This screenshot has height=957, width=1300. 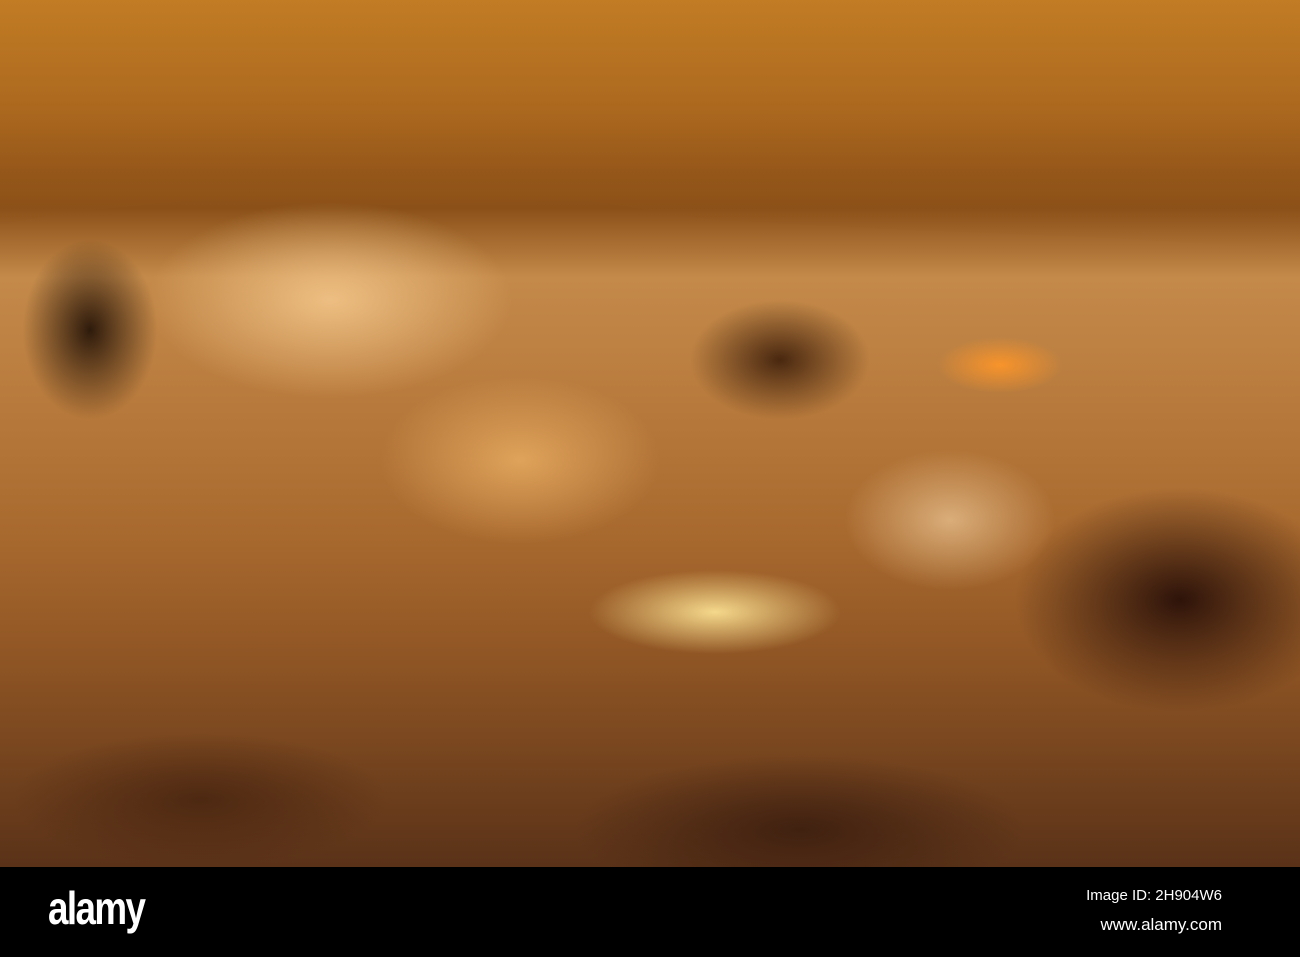 What do you see at coordinates (650, 912) in the screenshot?
I see `watermark-bar: alamy Image ID: 2H904W6 www.alamy.com` at bounding box center [650, 912].